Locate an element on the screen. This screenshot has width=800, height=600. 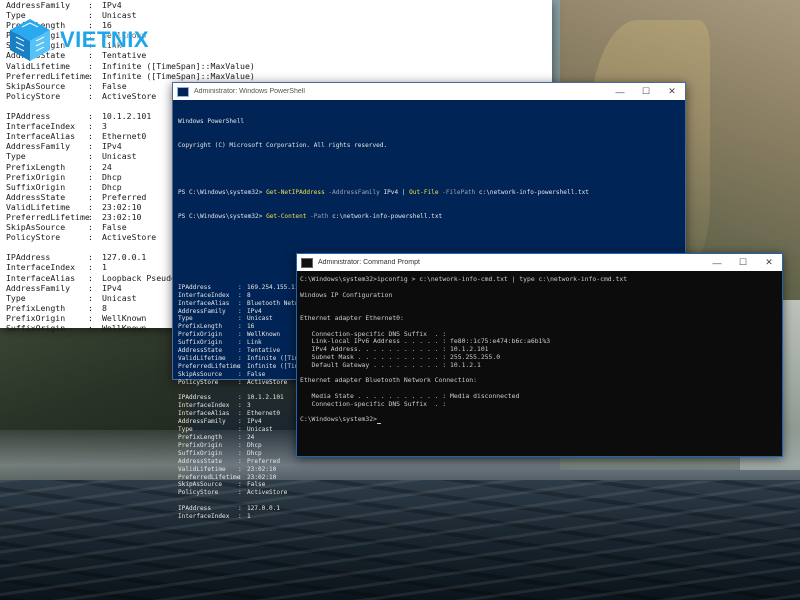
back-output-value: Ethernet0 is located at coordinates (124, 136).